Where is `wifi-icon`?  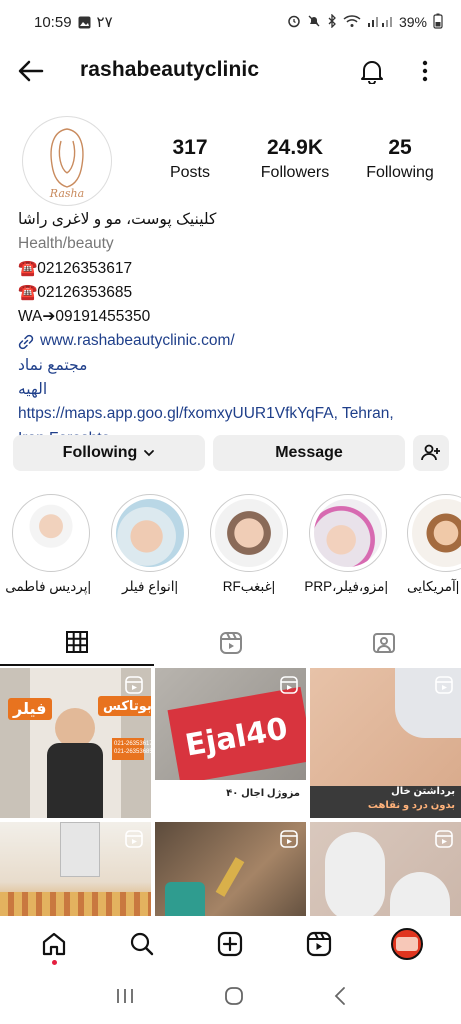
wifi-icon is located at coordinates (352, 22).